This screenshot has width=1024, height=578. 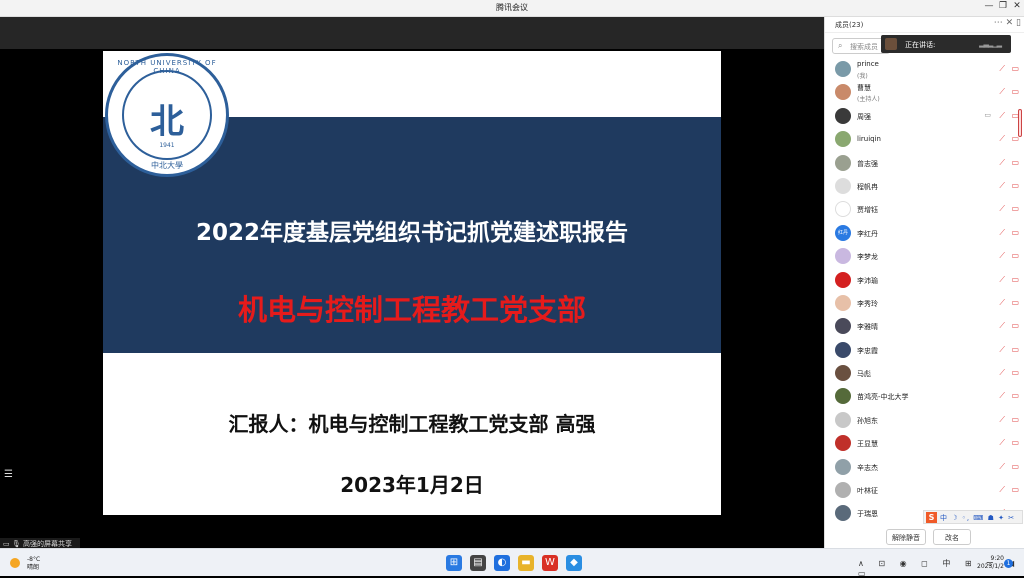 I want to click on notification-badge: 1, so click(x=1008, y=563).